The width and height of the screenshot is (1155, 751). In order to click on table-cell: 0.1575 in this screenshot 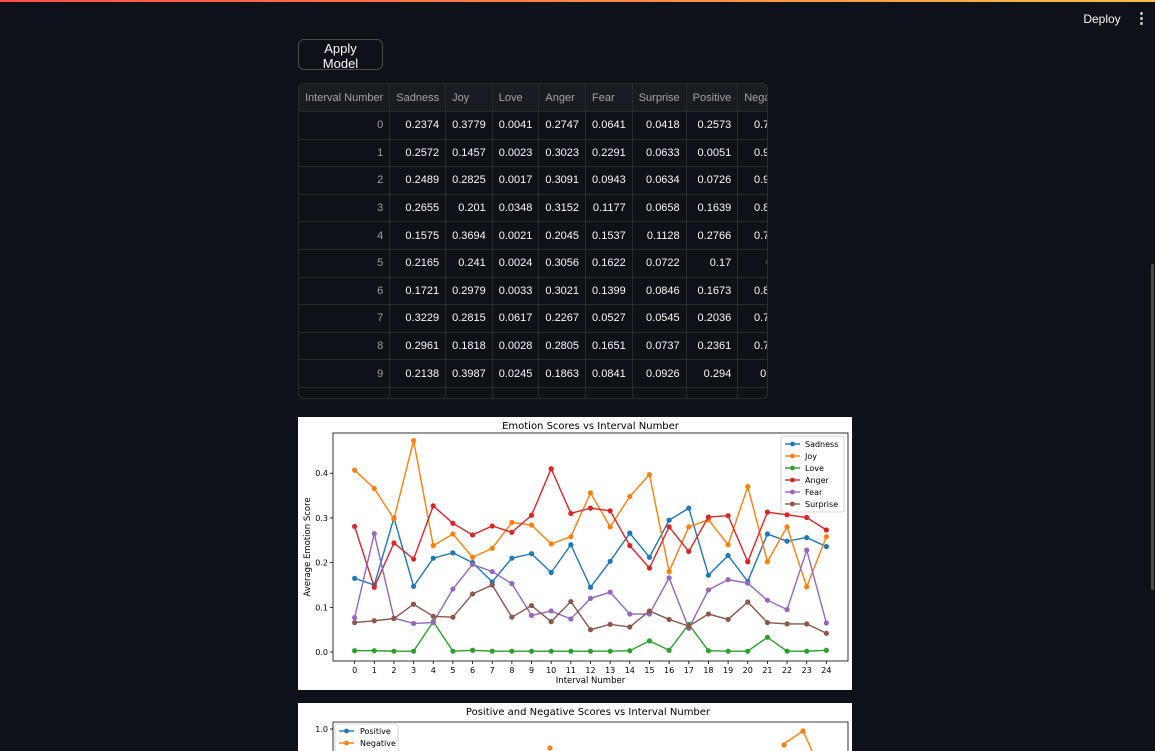, I will do `click(418, 235)`.